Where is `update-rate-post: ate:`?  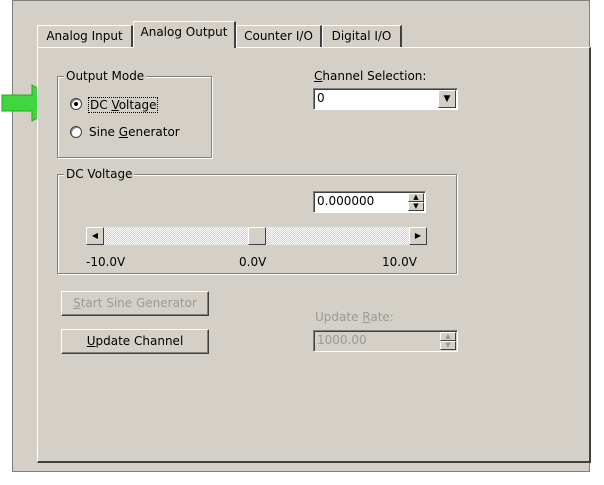
update-rate-post: ate: is located at coordinates (382, 317).